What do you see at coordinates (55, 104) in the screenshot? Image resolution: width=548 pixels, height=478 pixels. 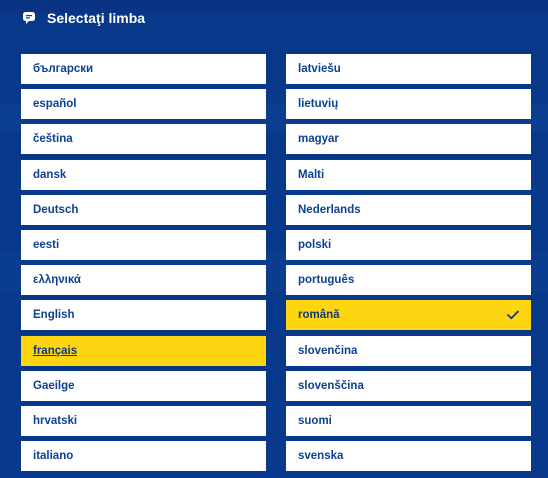 I see `language-label: español` at bounding box center [55, 104].